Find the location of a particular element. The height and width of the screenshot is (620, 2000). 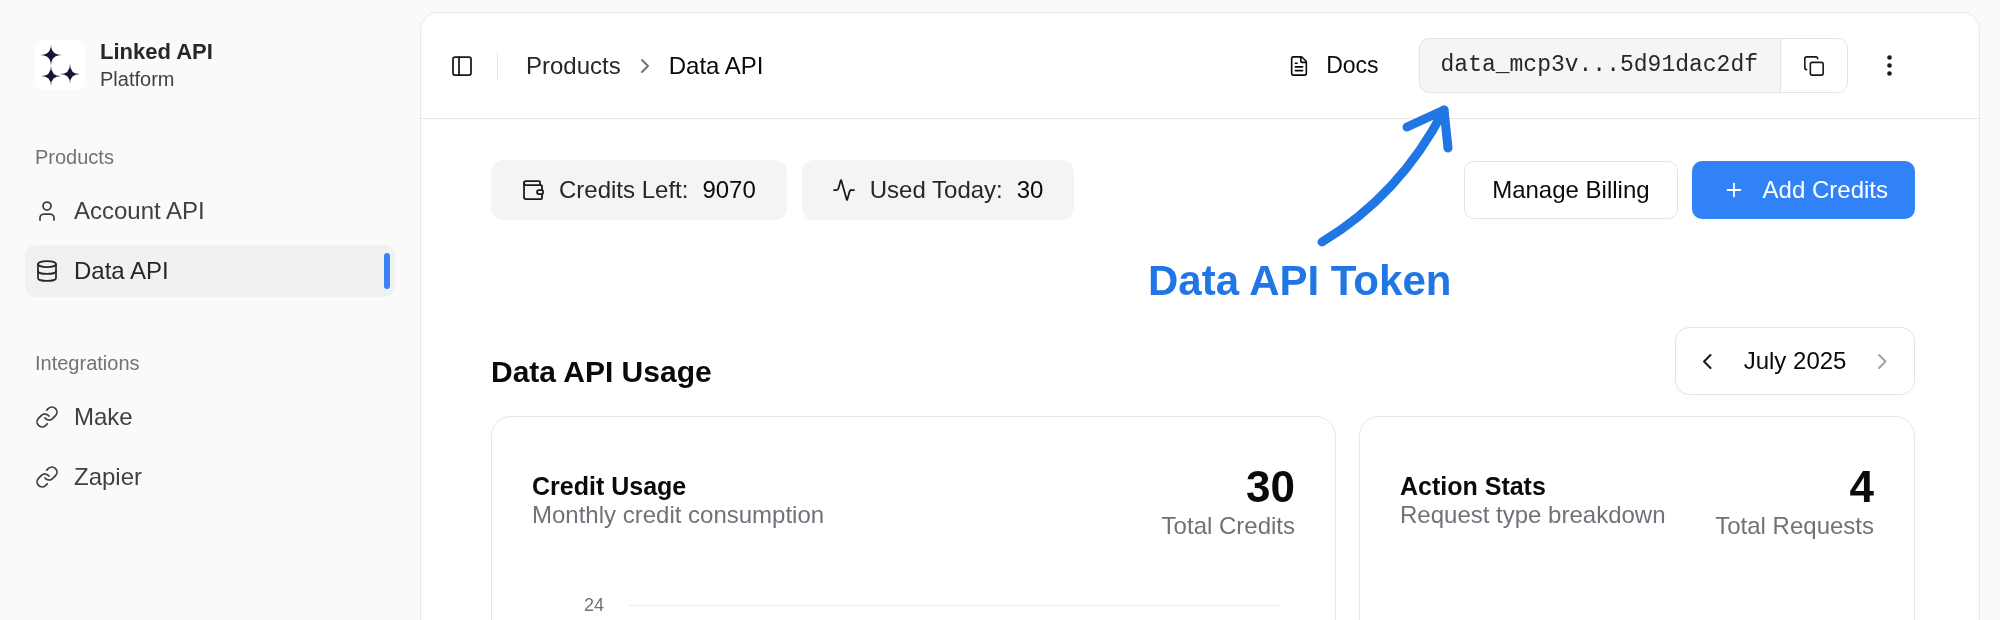

panel-left-icon is located at coordinates (462, 65).